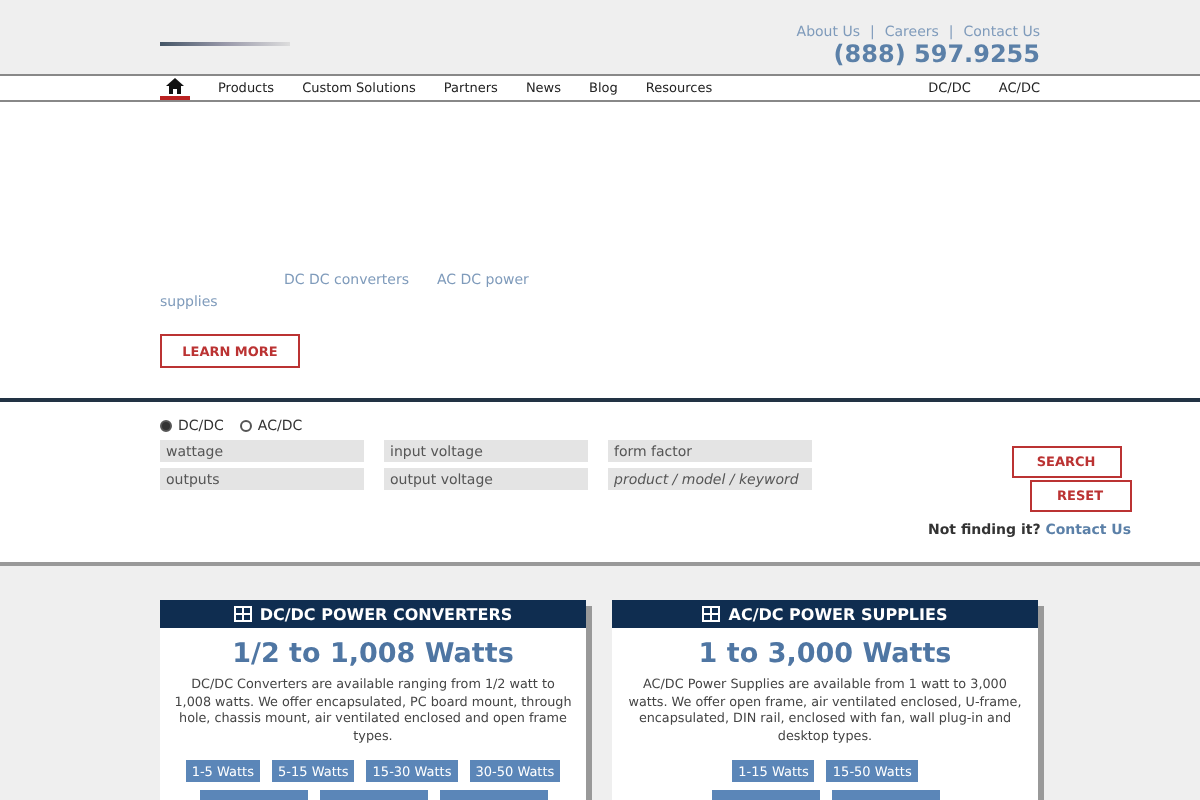  What do you see at coordinates (386, 614) in the screenshot?
I see `card-title: DC/DC POWER CONVERTERS` at bounding box center [386, 614].